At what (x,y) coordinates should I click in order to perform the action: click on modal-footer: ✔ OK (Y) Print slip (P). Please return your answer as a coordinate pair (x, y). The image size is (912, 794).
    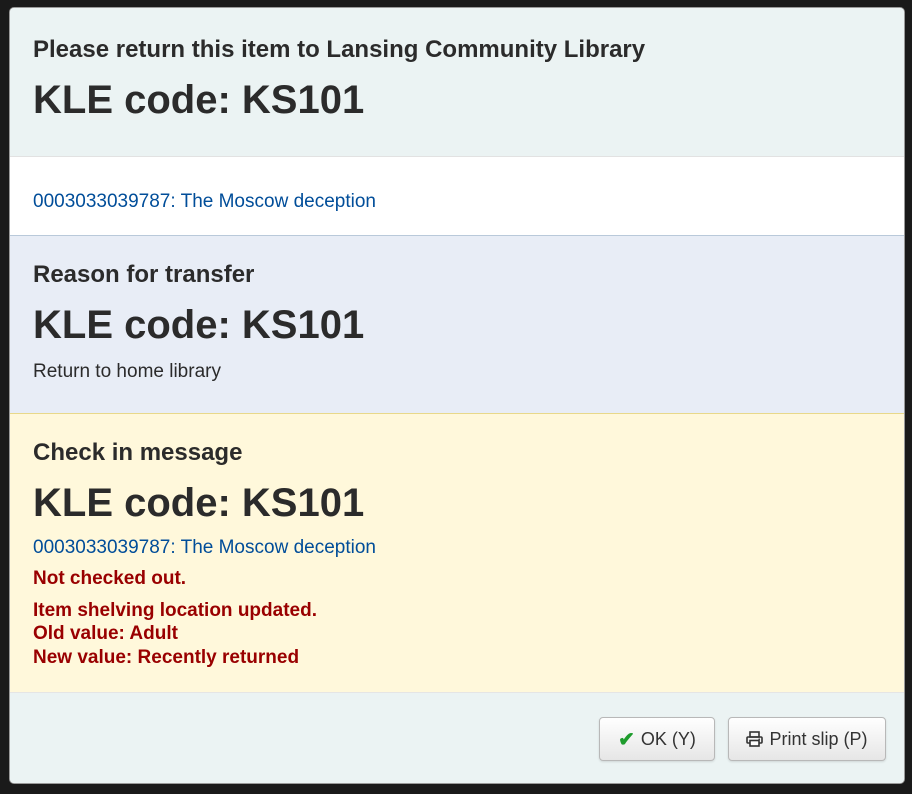
    Looking at the image, I should click on (457, 738).